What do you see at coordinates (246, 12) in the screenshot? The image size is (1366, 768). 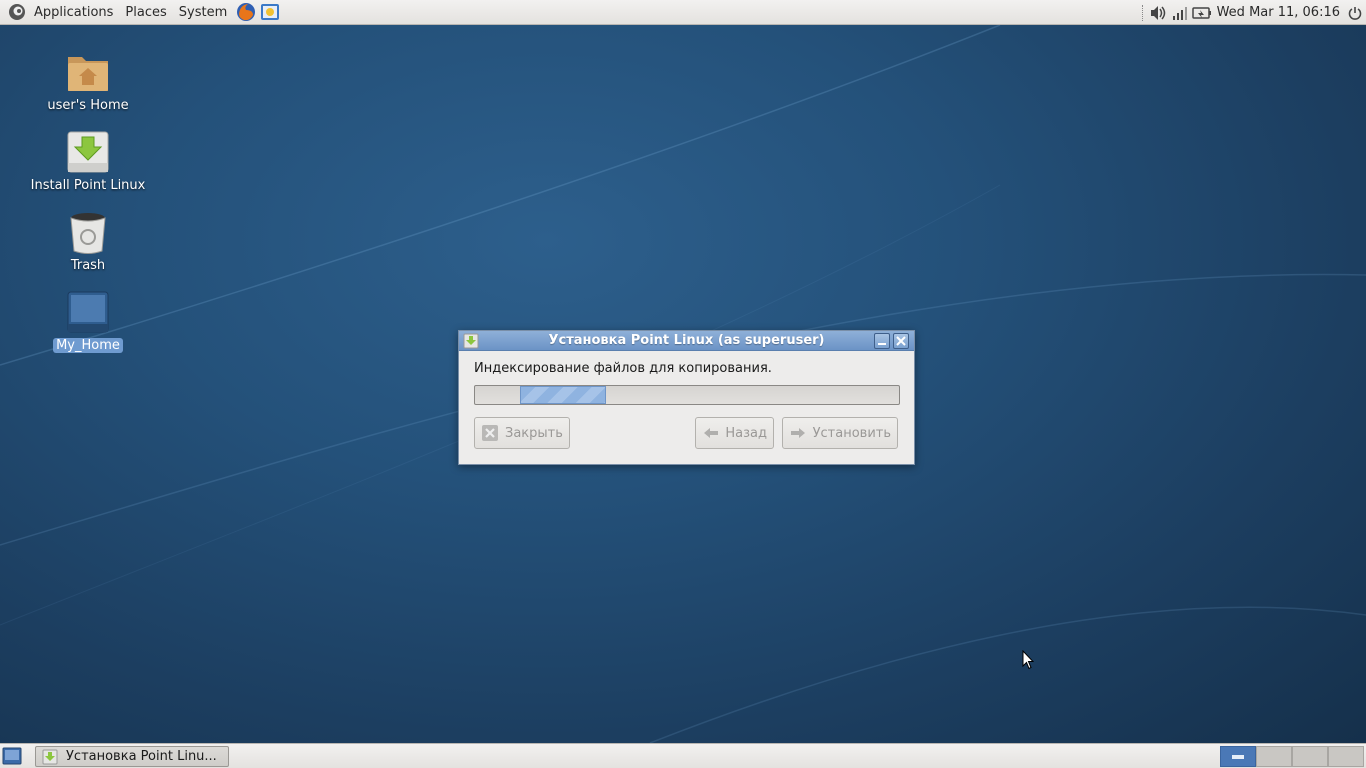 I see `firefox-launcher-icon` at bounding box center [246, 12].